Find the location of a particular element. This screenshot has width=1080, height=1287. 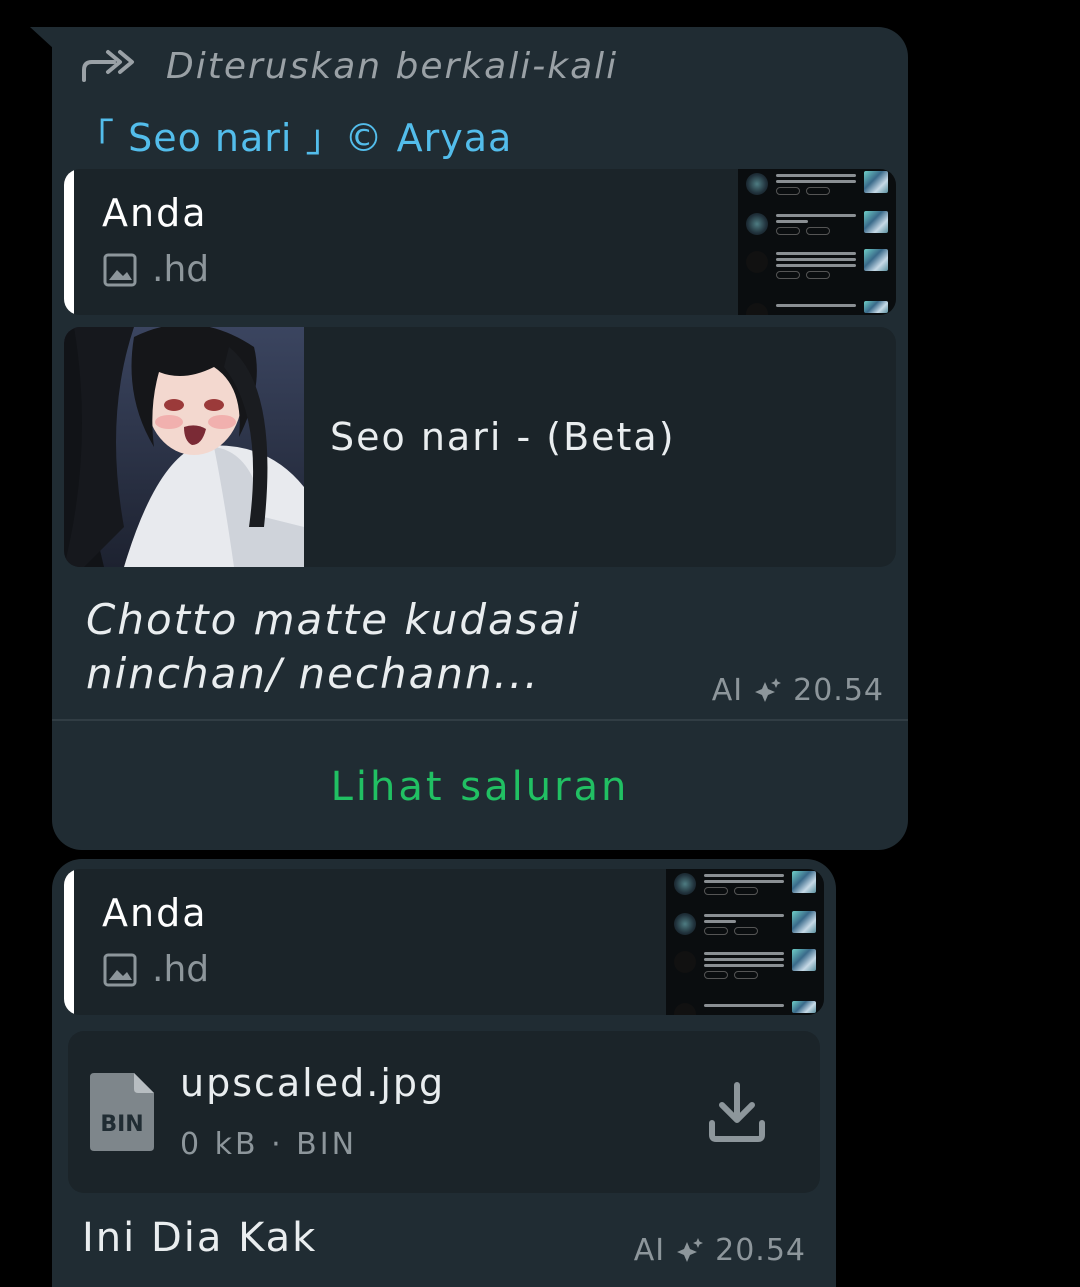

file-type-icon: BIN is located at coordinates (122, 1112).